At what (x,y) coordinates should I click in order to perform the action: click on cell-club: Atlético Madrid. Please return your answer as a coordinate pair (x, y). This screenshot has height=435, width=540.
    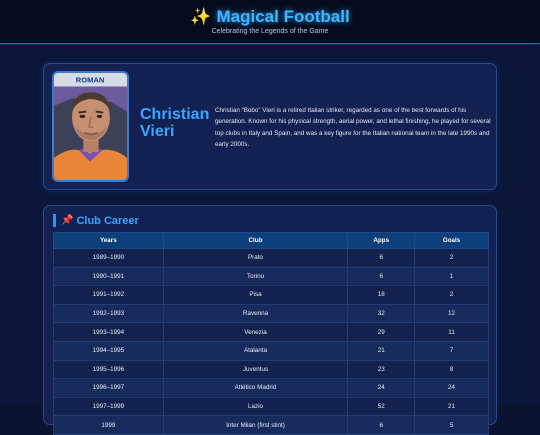
    Looking at the image, I should click on (255, 388).